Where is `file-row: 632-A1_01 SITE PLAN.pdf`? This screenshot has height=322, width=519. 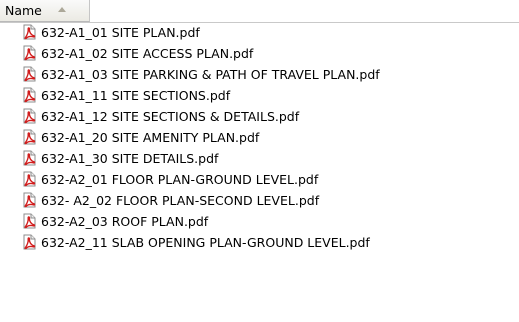 file-row: 632-A1_01 SITE PLAN.pdf is located at coordinates (259, 32).